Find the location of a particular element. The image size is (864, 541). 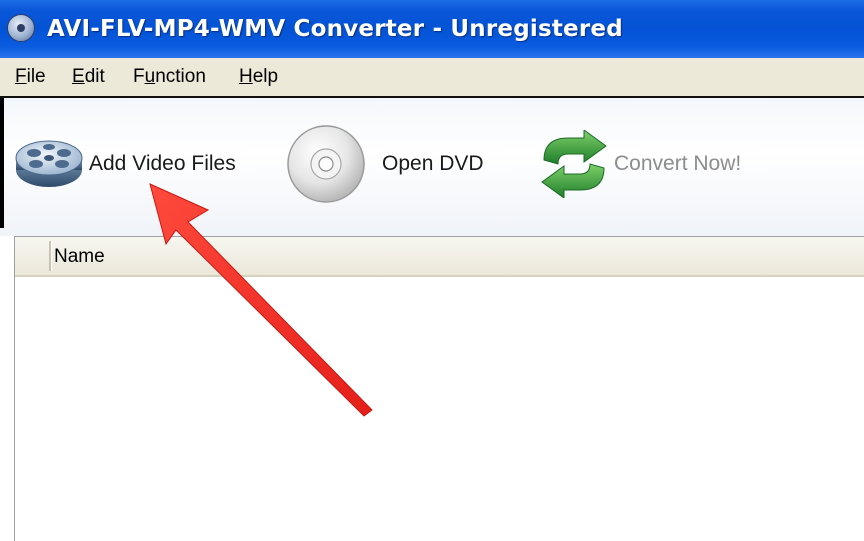

list-header: Name is located at coordinates (439, 257).